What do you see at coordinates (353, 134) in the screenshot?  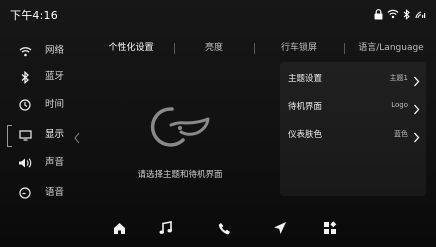 I see `cluster-skin-row: 仪表肤色 蓝色` at bounding box center [353, 134].